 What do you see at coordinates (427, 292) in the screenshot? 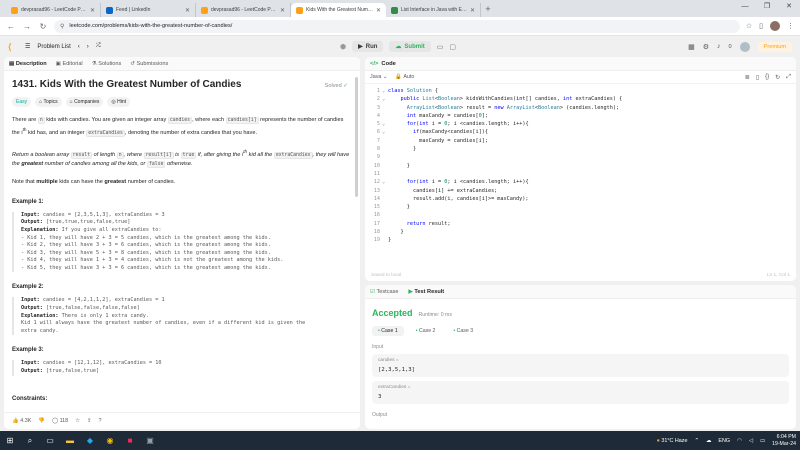
I see `tab-test-result: ▶ Test Result` at bounding box center [427, 292].